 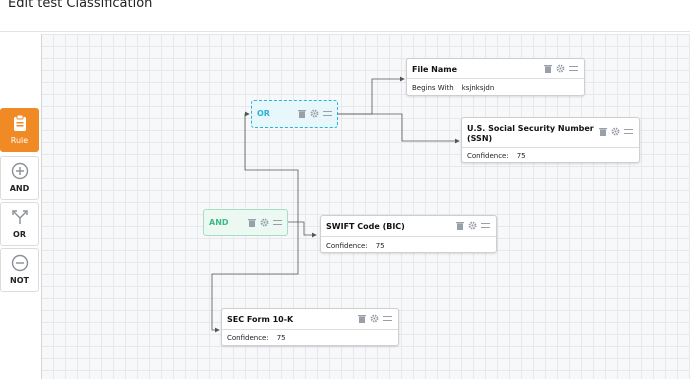 What do you see at coordinates (310, 327) in the screenshot?
I see `rule-node-sec-form: SEC Form 10-K Confidence: 75` at bounding box center [310, 327].